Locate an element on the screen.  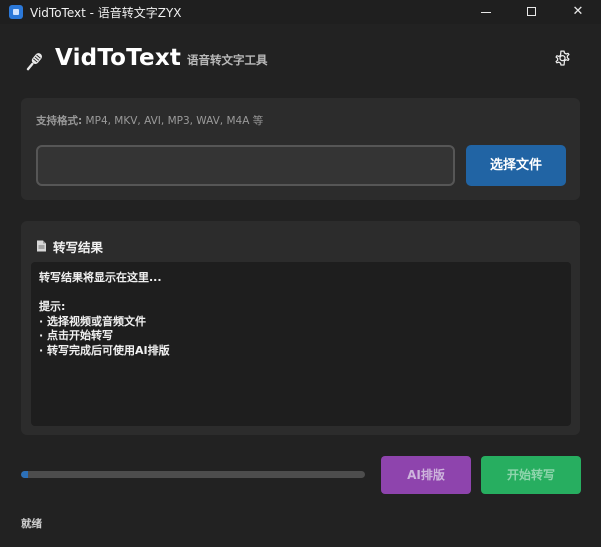
close-icon: ✕ is located at coordinates (578, 11).